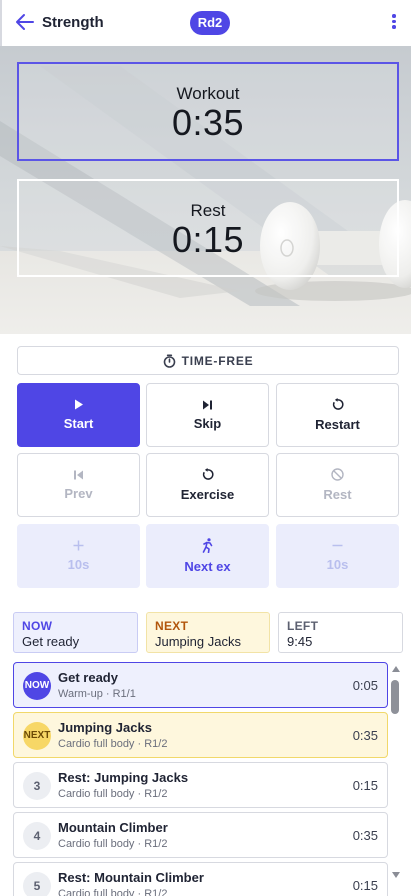 This screenshot has width=411, height=896. Describe the element at coordinates (73, 22) in the screenshot. I see `page-title: Strength` at that location.